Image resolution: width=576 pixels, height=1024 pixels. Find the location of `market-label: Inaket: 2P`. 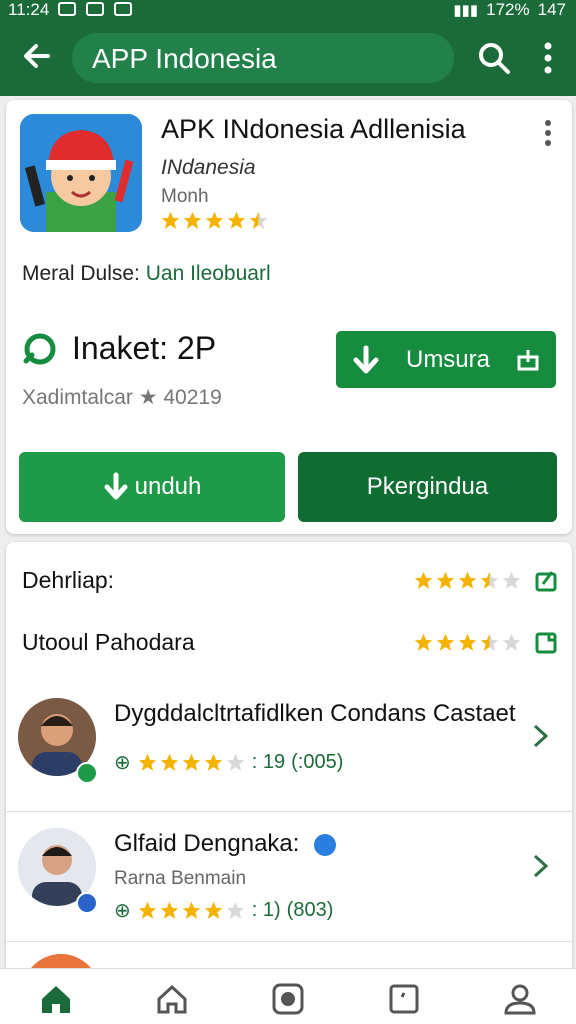

market-label: Inaket: 2P is located at coordinates (144, 348).